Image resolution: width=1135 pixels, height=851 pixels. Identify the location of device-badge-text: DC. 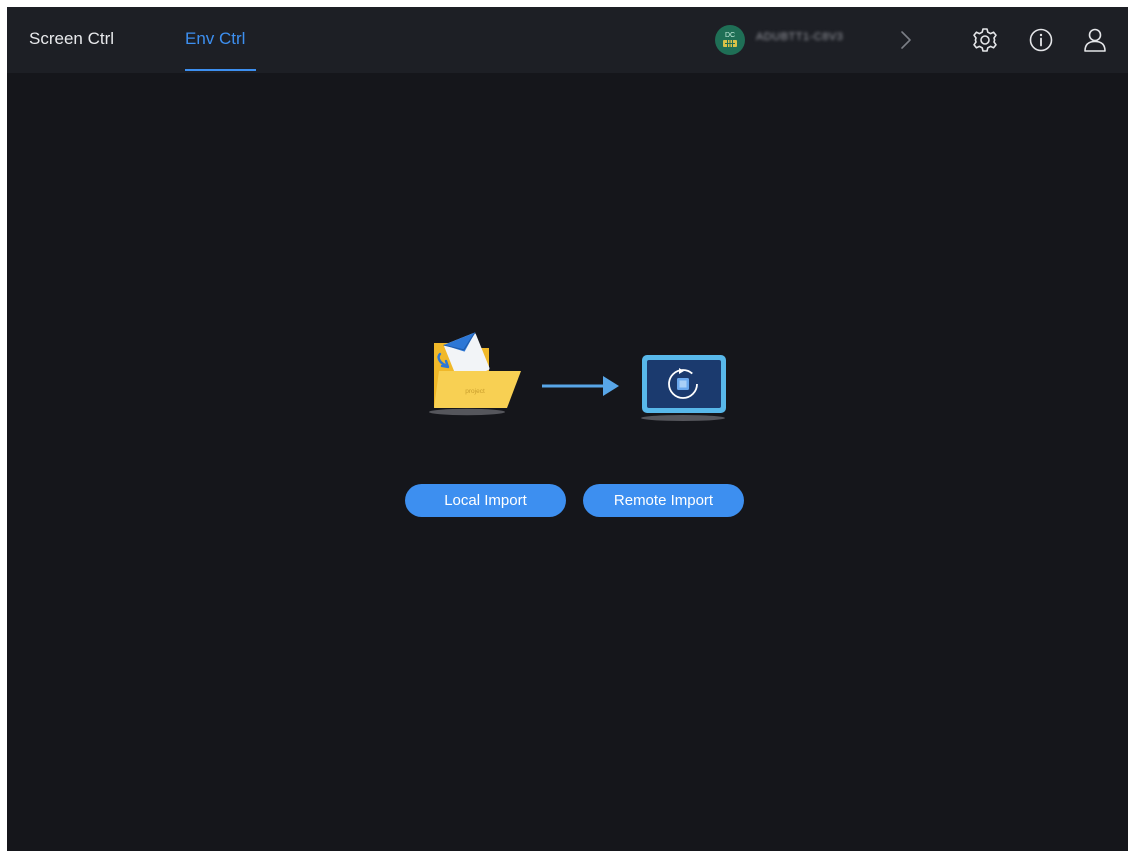
(730, 35).